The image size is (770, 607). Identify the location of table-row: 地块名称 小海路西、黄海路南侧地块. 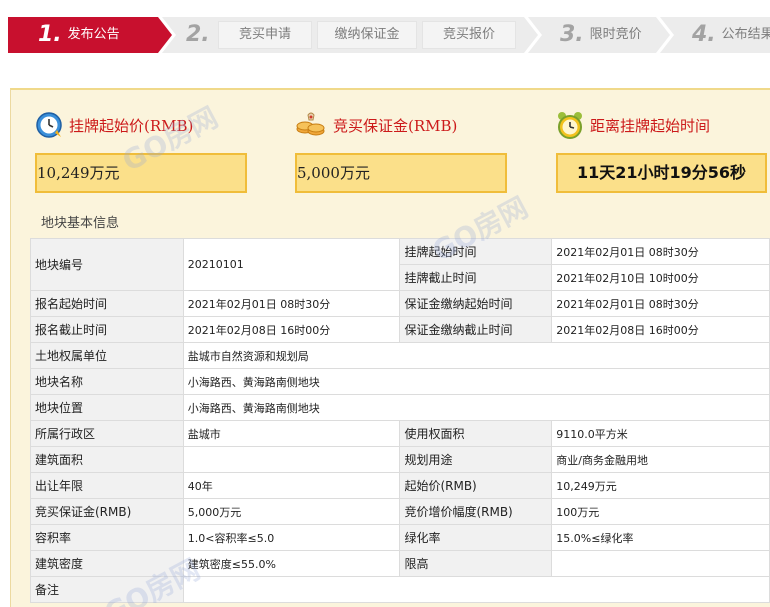
(400, 381).